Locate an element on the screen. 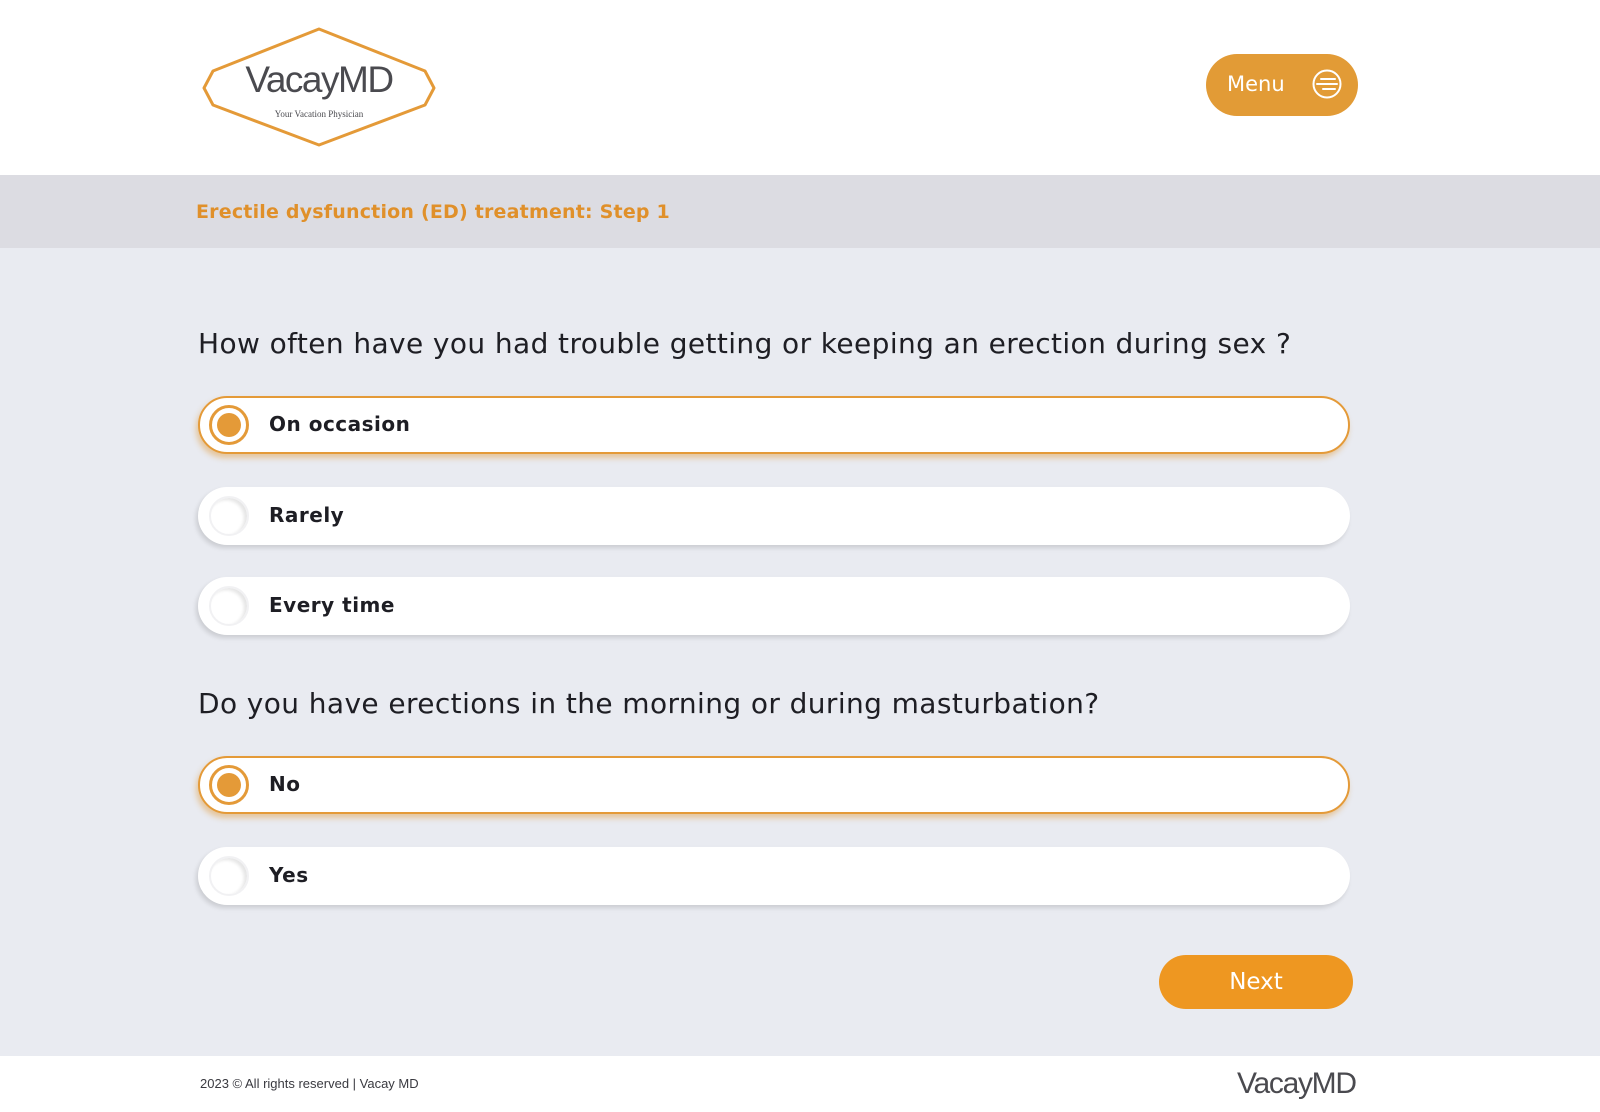 The image size is (1600, 1112). copyright-text: 2023 © All rights reserved | Vacay MD is located at coordinates (309, 1083).